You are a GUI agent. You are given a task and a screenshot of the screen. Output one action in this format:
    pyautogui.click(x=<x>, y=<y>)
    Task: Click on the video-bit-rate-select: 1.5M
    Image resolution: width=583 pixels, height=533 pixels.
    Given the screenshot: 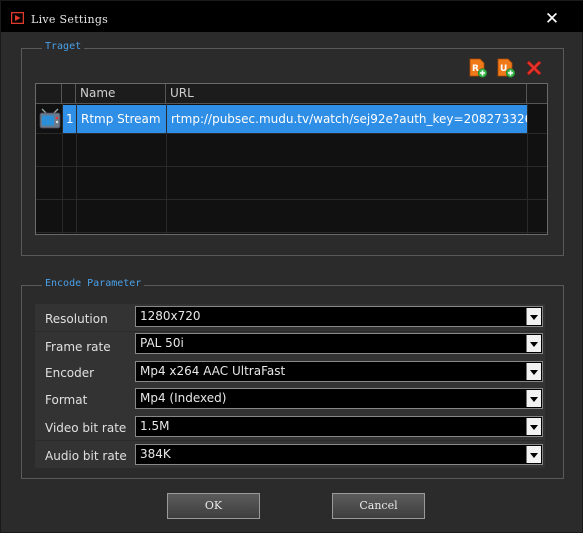 What is the action you would take?
    pyautogui.click(x=339, y=426)
    